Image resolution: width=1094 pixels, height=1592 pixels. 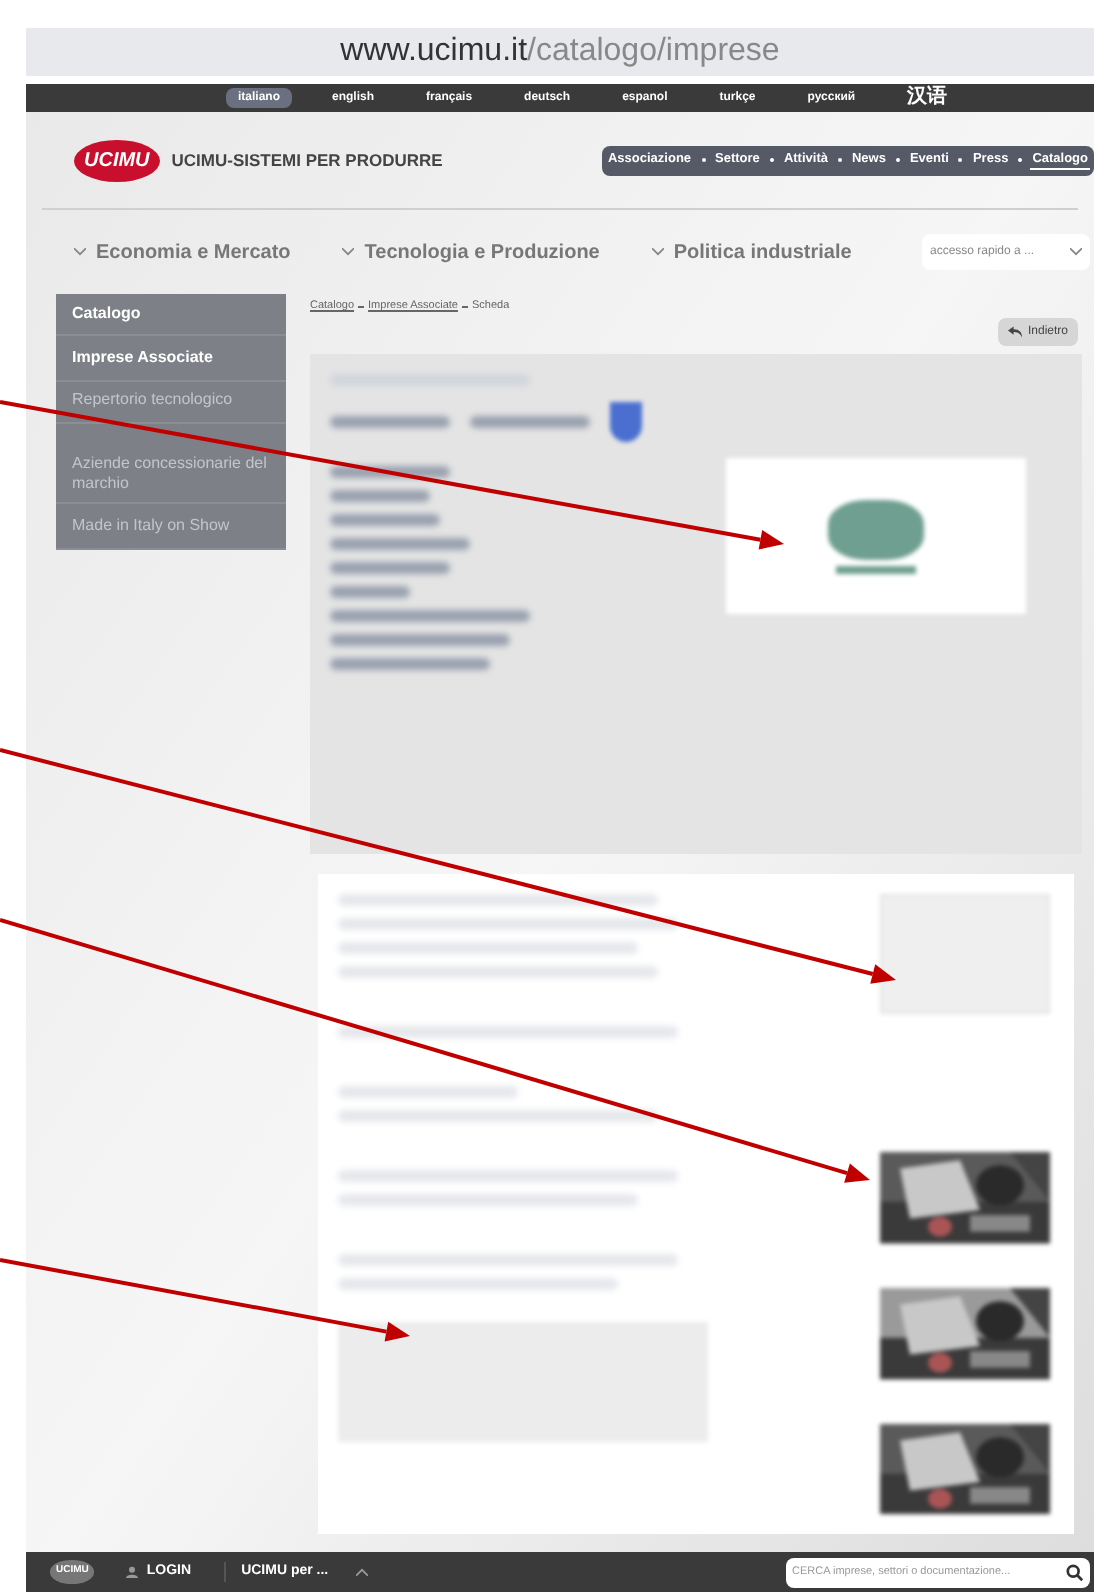 I want to click on brand-name: UCIMU-SISTEMI PER PRODURRE, so click(x=307, y=160).